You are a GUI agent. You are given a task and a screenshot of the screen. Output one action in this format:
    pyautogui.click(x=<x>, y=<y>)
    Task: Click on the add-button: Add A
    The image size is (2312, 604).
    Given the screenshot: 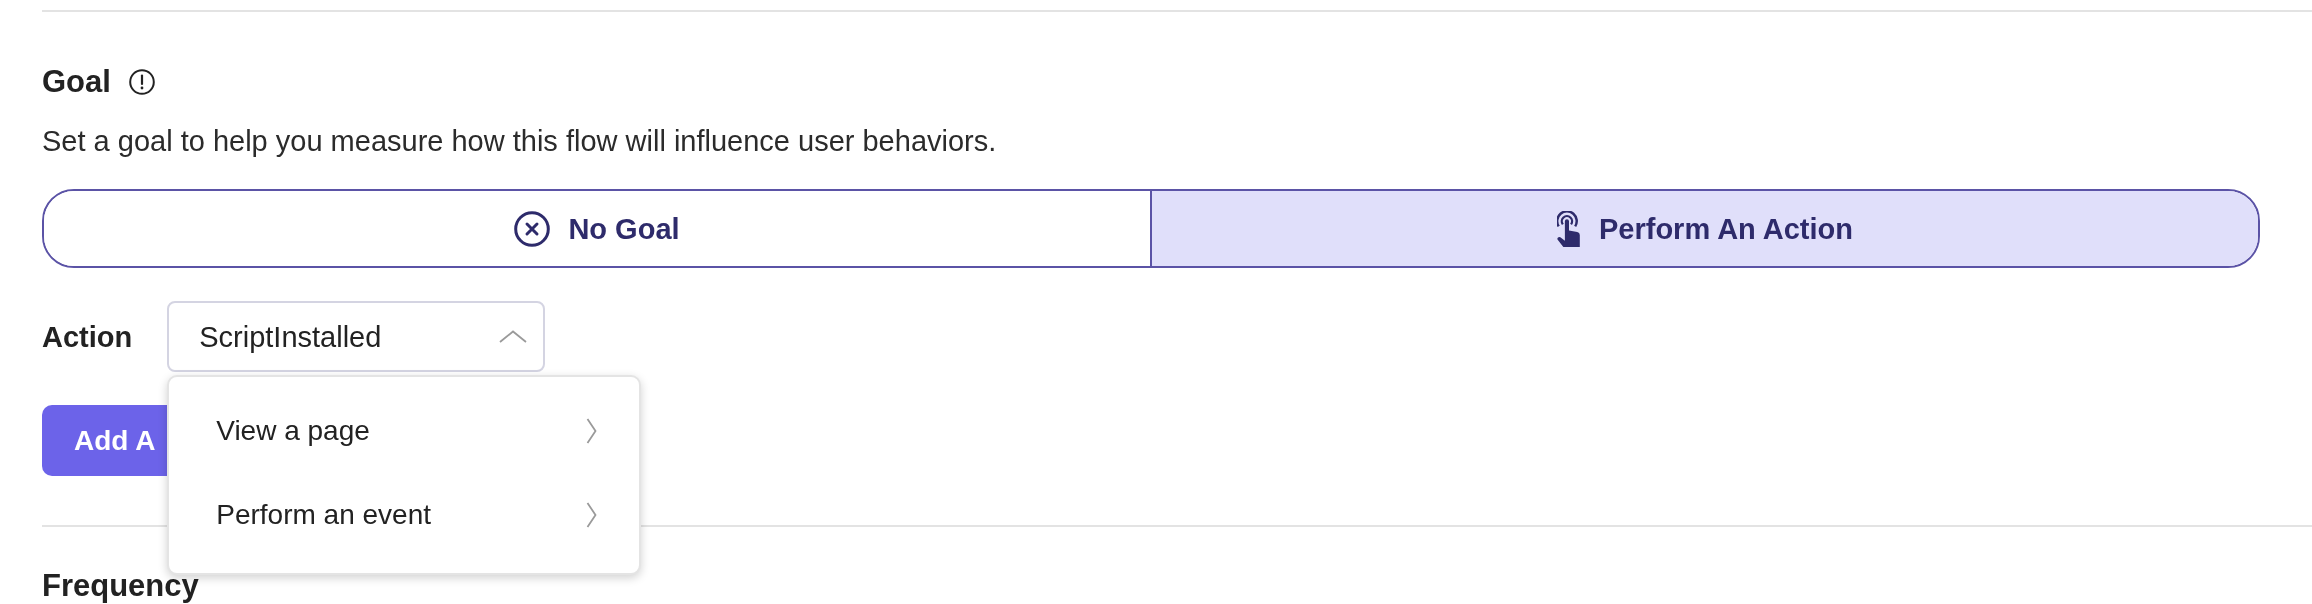 What is the action you would take?
    pyautogui.click(x=104, y=440)
    